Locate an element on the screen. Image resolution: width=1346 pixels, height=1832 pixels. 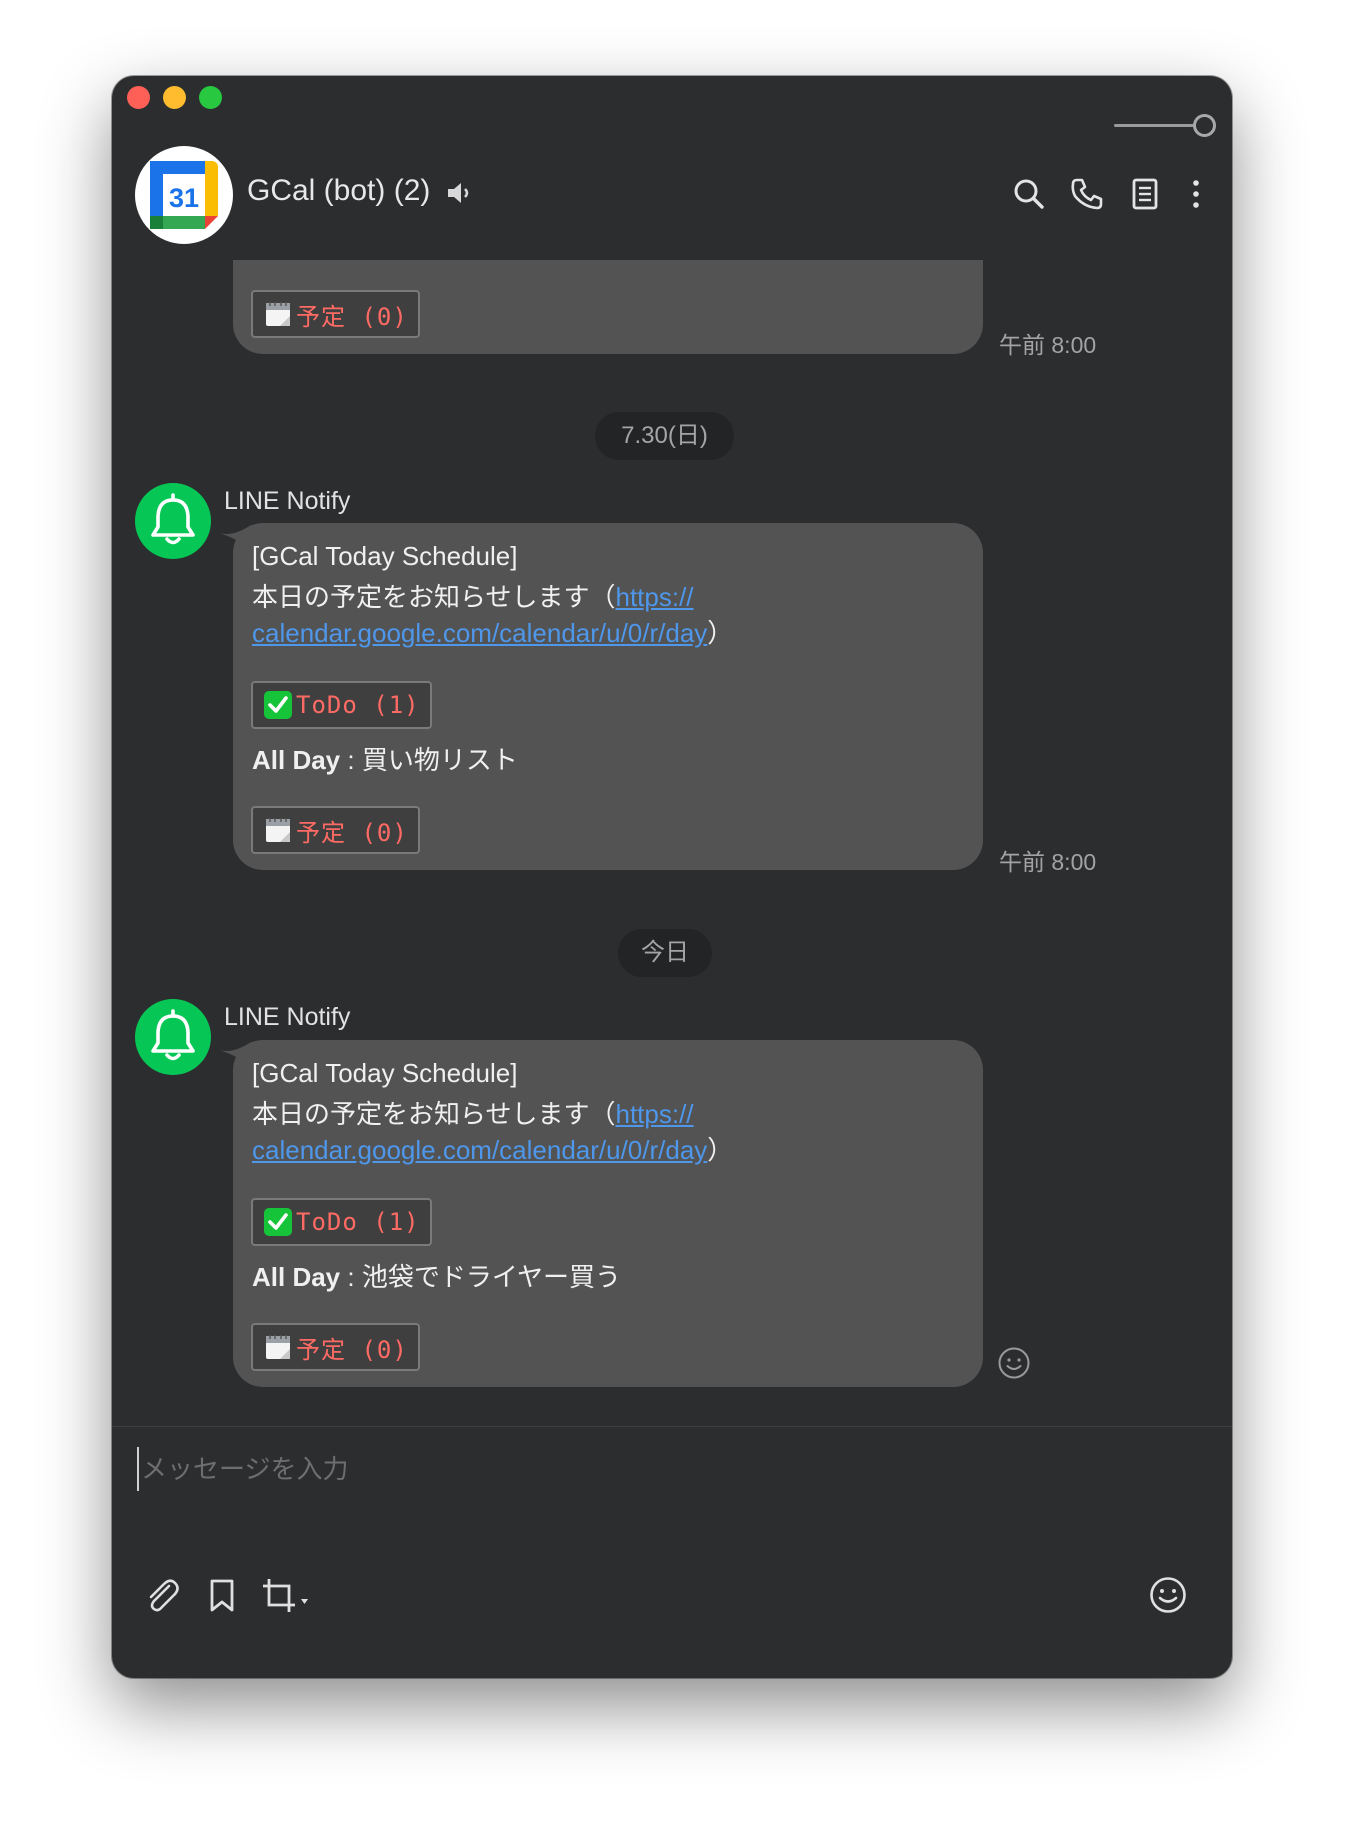
chat-title: GCal (bot) (2) is located at coordinates (338, 191).